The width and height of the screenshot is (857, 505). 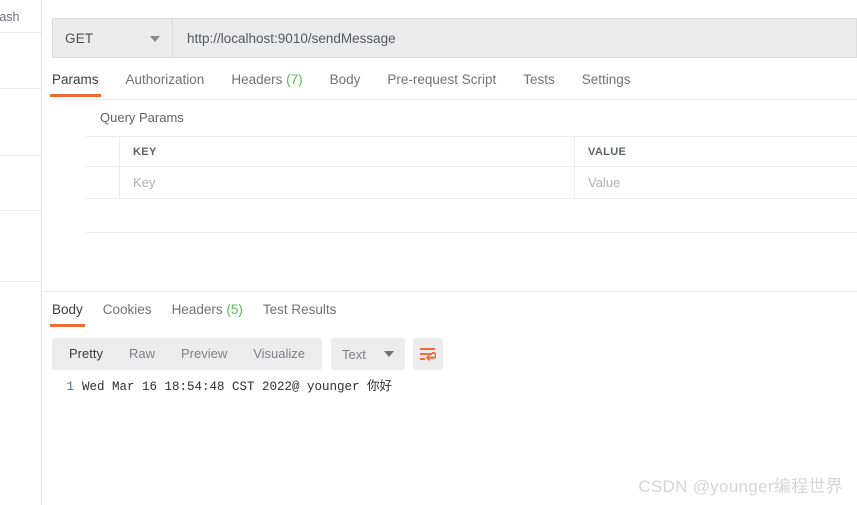 I want to click on content-type-label: Text, so click(x=354, y=354).